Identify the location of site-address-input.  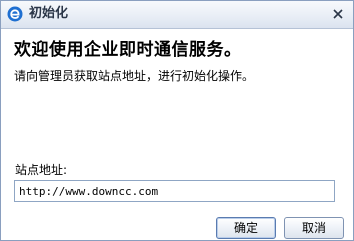
(174, 191).